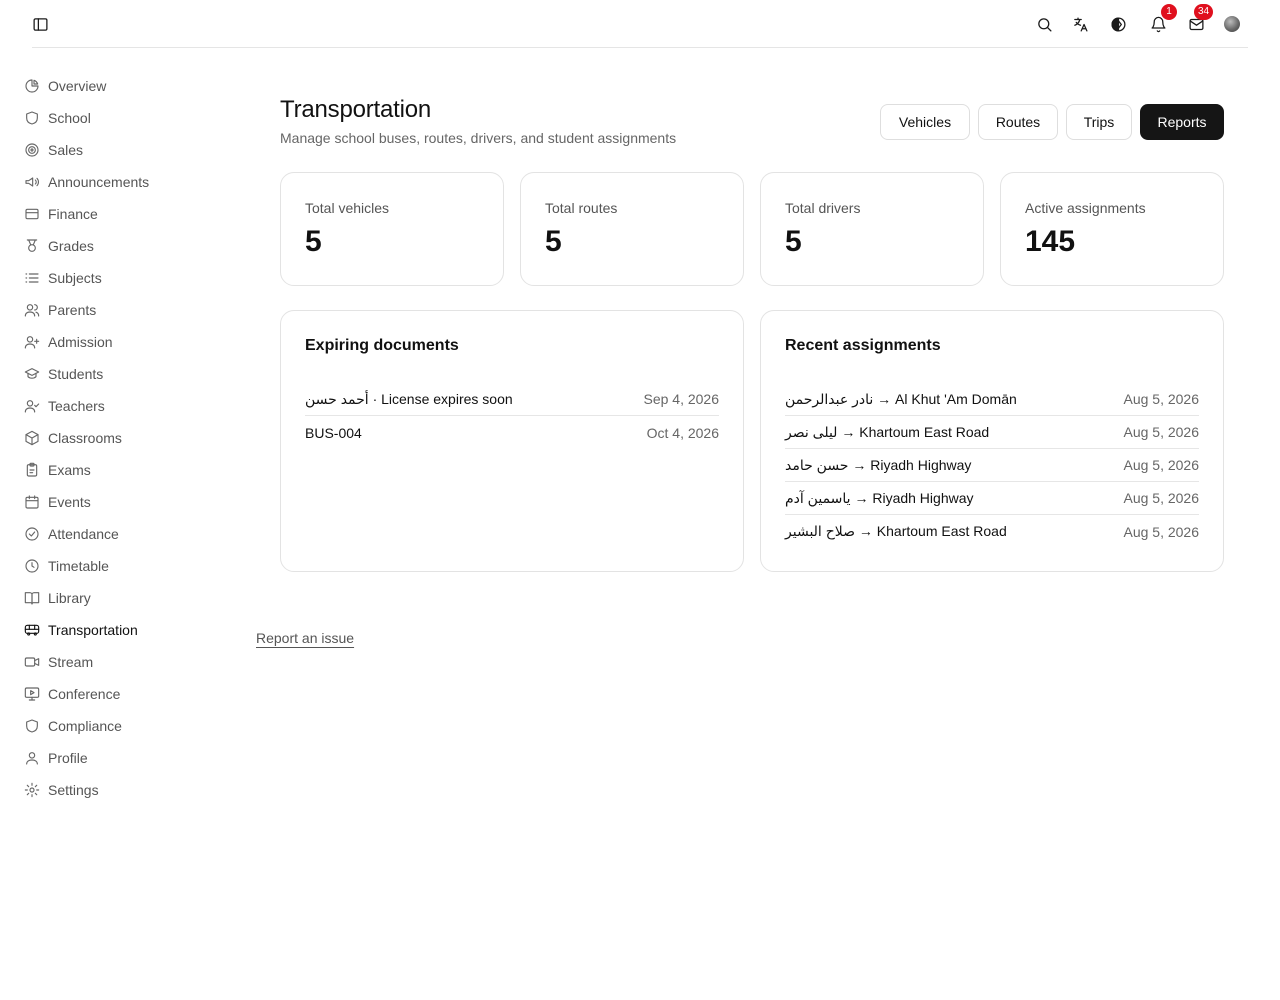  I want to click on sidebar-item-announcements: Announcements, so click(86, 182).